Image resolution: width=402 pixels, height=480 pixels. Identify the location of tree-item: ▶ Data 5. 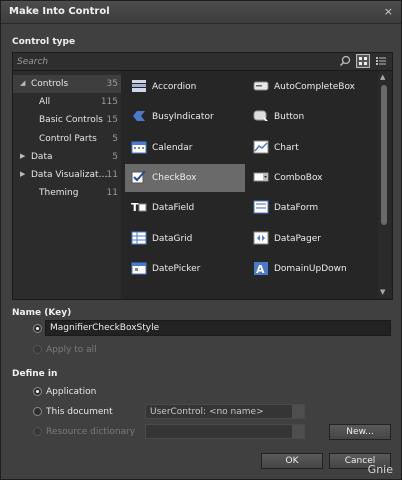
(67, 157).